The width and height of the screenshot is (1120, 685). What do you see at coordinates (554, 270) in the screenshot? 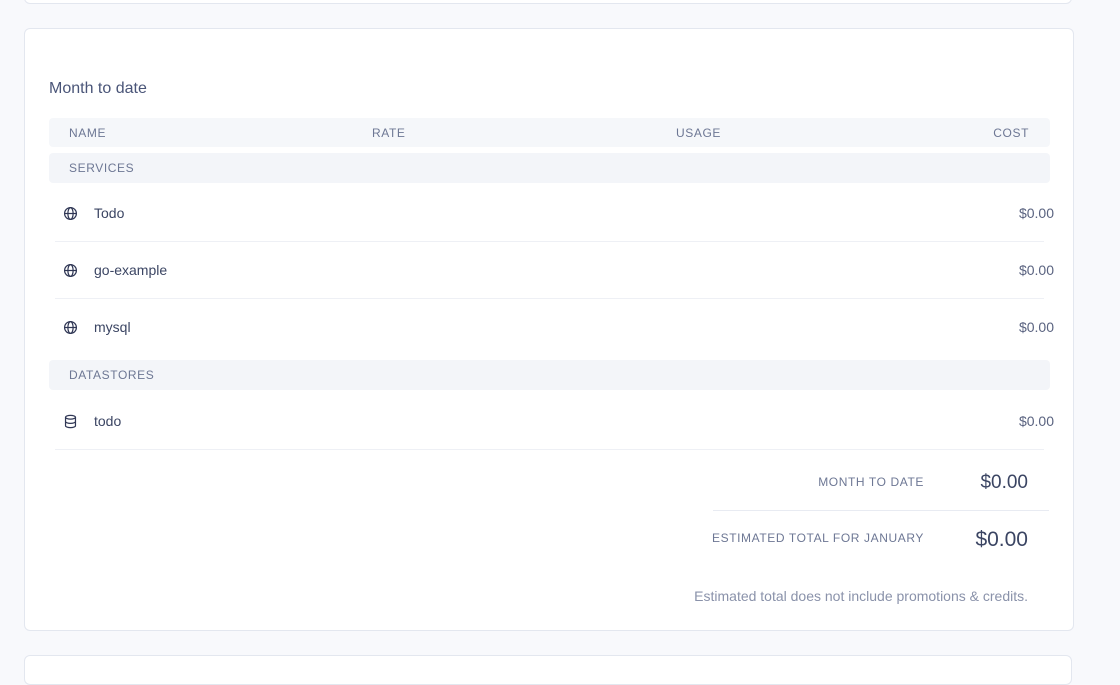
I see `table-row: go-example $0.00` at bounding box center [554, 270].